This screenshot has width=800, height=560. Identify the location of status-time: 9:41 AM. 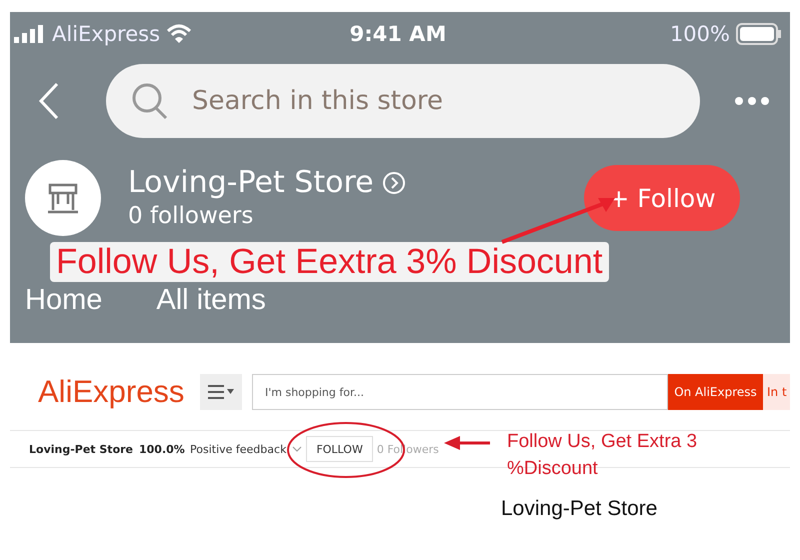
(398, 34).